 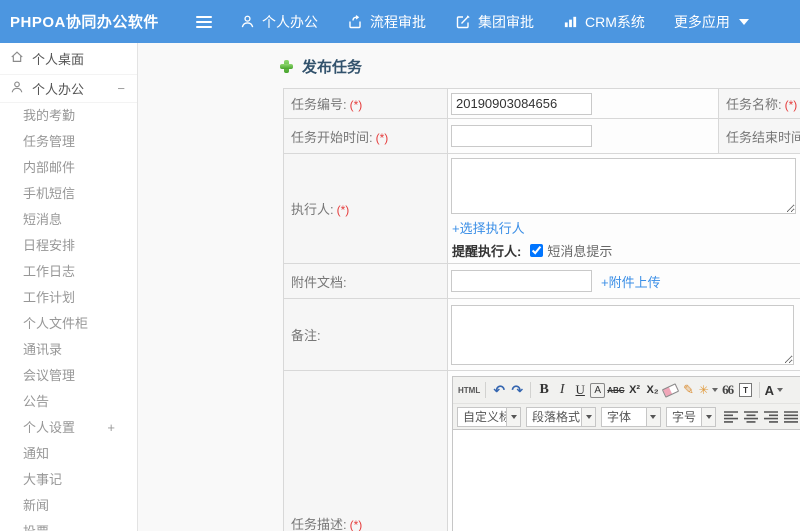 I want to click on sidebar-item-notice: 通知, so click(x=68, y=454).